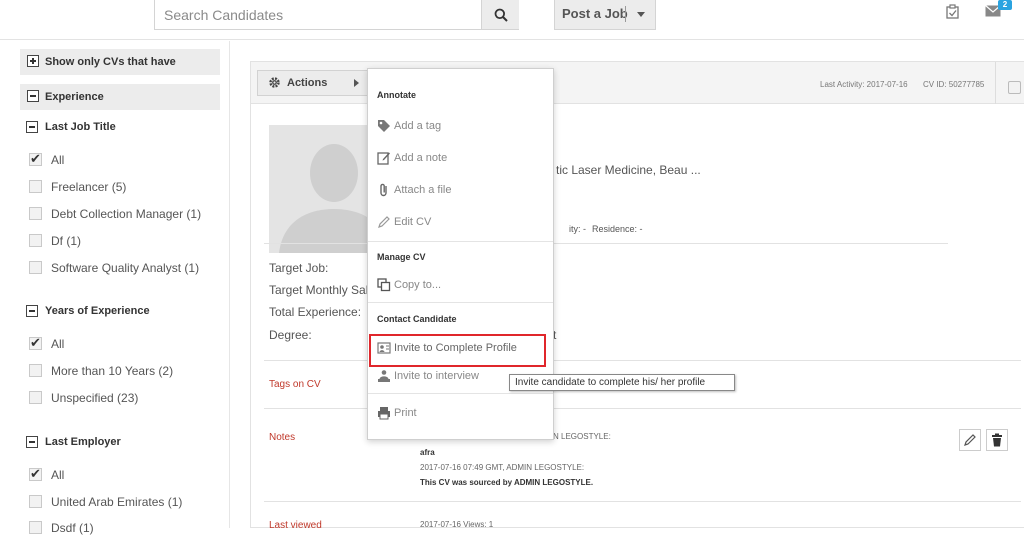 The image size is (1024, 535). Describe the element at coordinates (74, 97) in the screenshot. I see `experience-label: Experience` at that location.